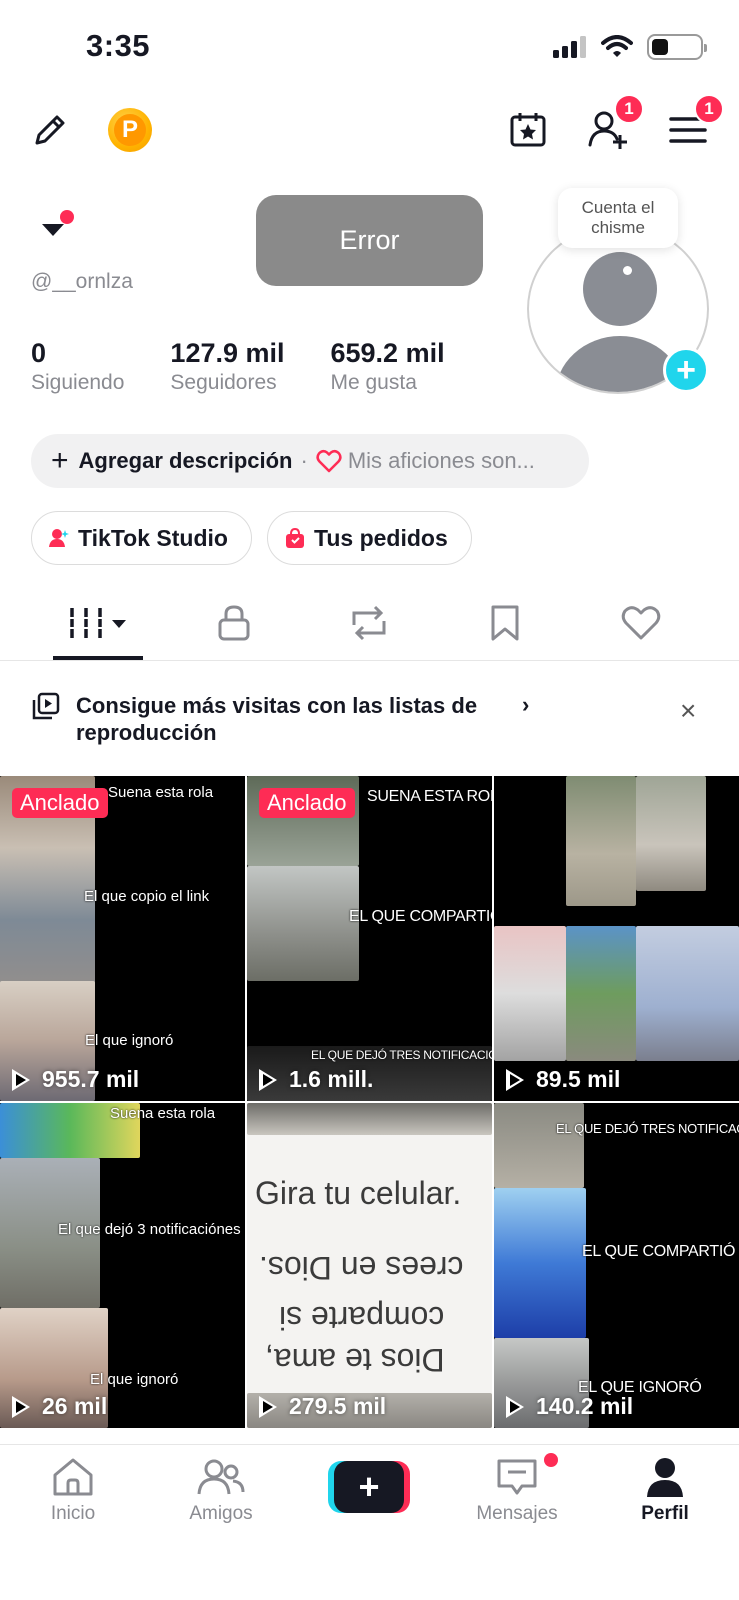 The width and height of the screenshot is (739, 1600). I want to click on tiktok-studio-button: TikTok Studio, so click(141, 538).